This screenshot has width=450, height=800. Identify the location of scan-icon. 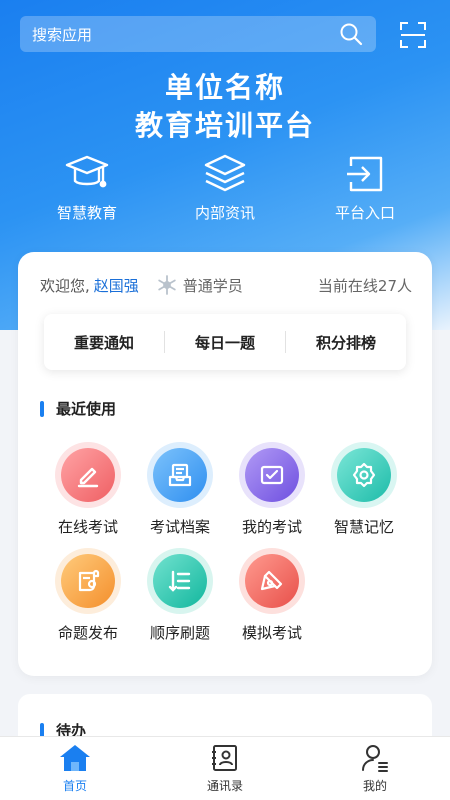
(413, 35).